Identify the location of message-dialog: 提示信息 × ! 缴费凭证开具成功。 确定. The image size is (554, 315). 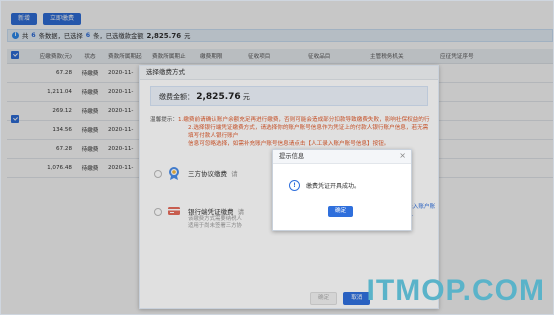
(342, 190).